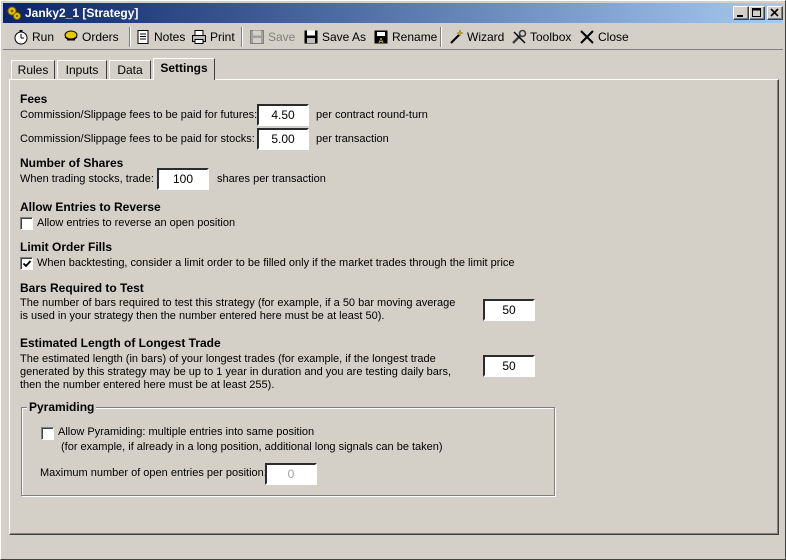 Image resolution: width=786 pixels, height=560 pixels. I want to click on shares-unit: shares per transaction, so click(271, 179).